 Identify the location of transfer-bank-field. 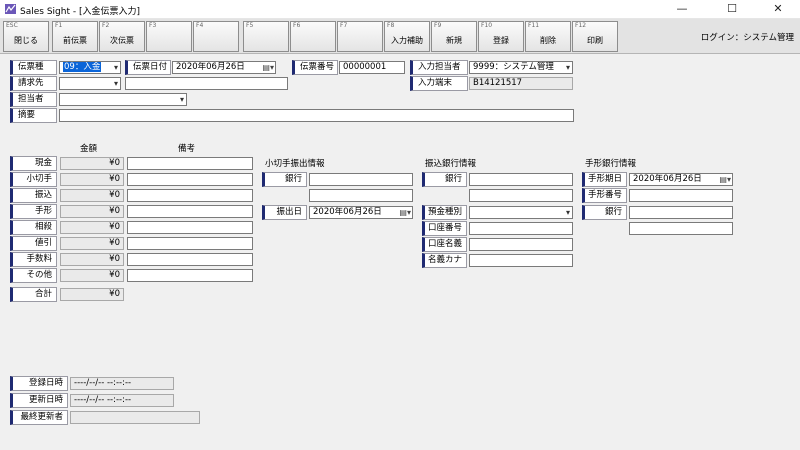
(521, 179).